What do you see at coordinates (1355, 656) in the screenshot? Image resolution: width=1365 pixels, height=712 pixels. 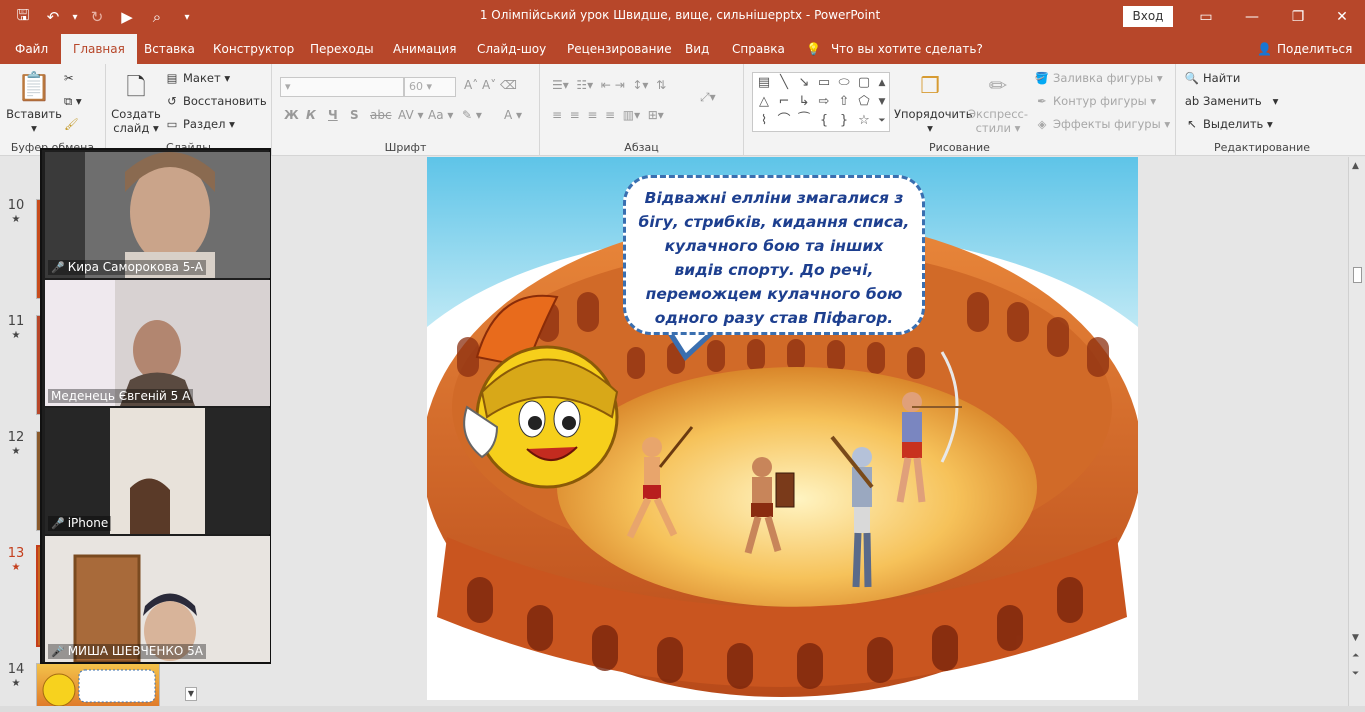 I see `previous-slide-icon: ⏶` at bounding box center [1355, 656].